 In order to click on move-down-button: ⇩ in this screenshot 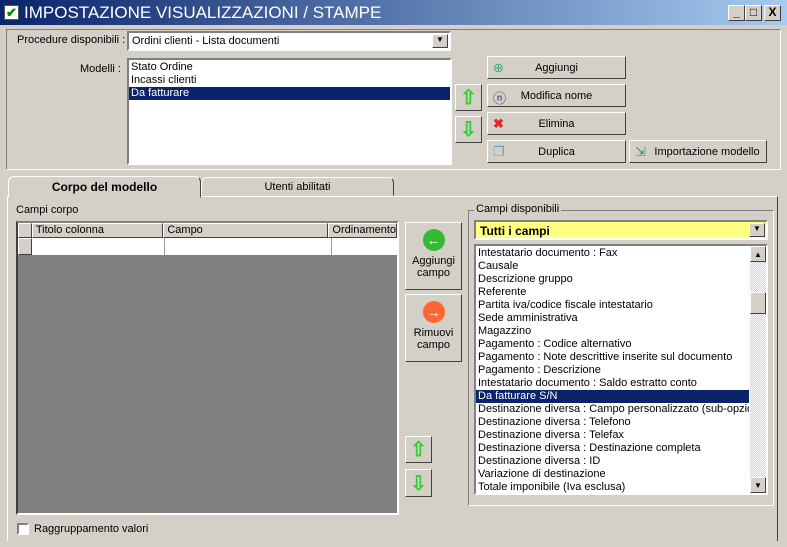, I will do `click(468, 129)`.